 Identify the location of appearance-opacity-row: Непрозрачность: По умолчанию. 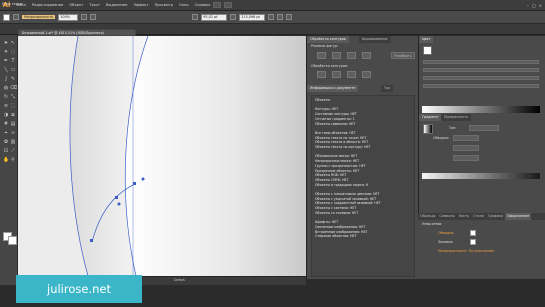
(466, 251).